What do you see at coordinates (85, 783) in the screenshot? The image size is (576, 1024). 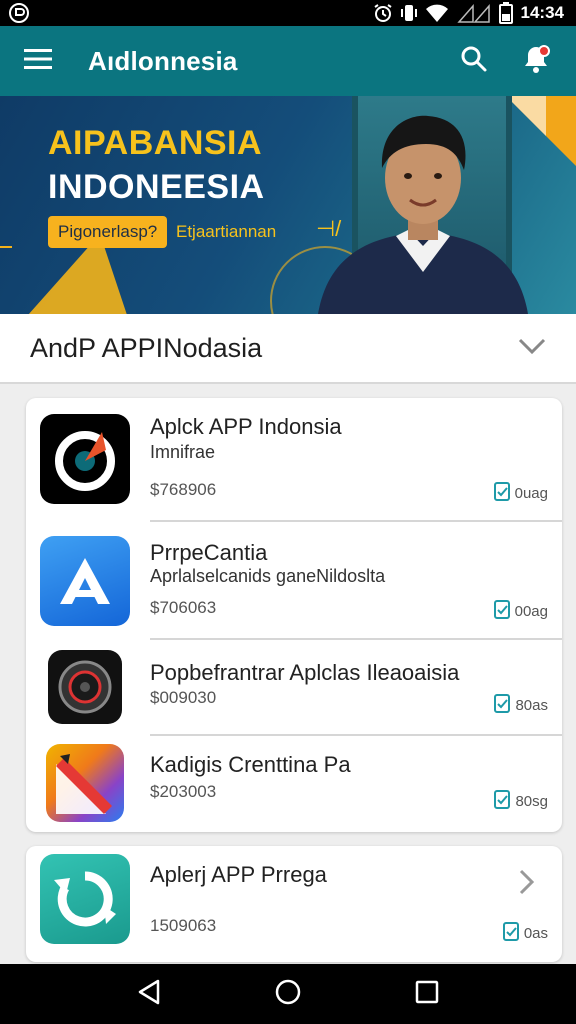 I see `ruler-pencil-icon` at bounding box center [85, 783].